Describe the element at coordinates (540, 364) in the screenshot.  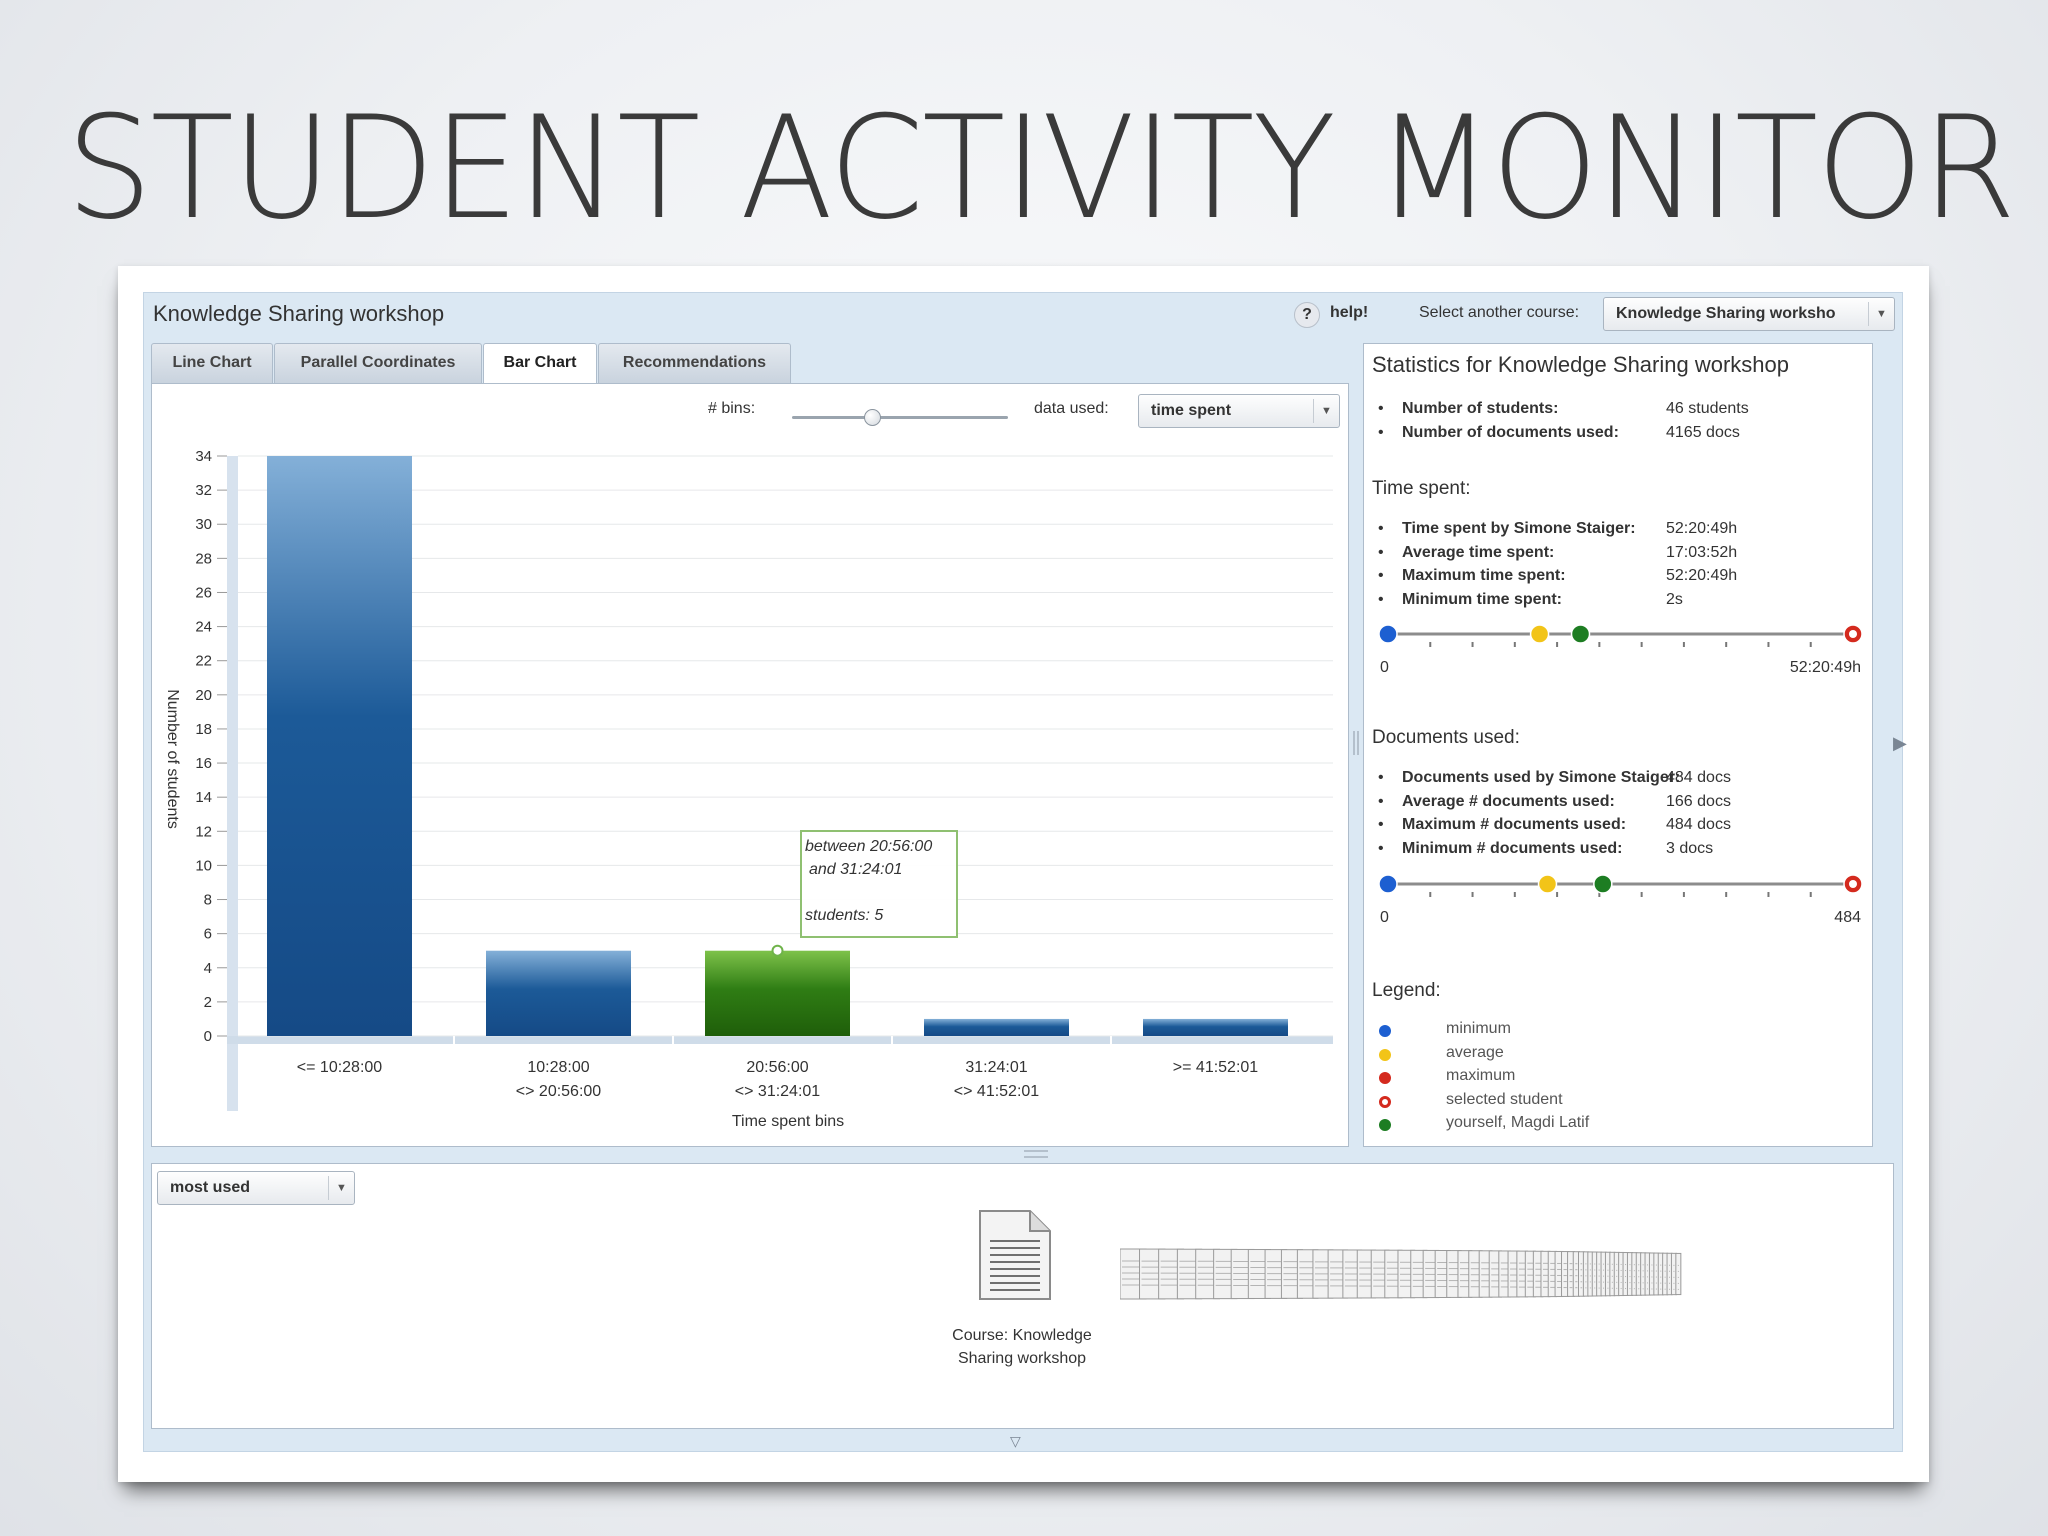
I see `tab-bar-chart: Bar Chart` at that location.